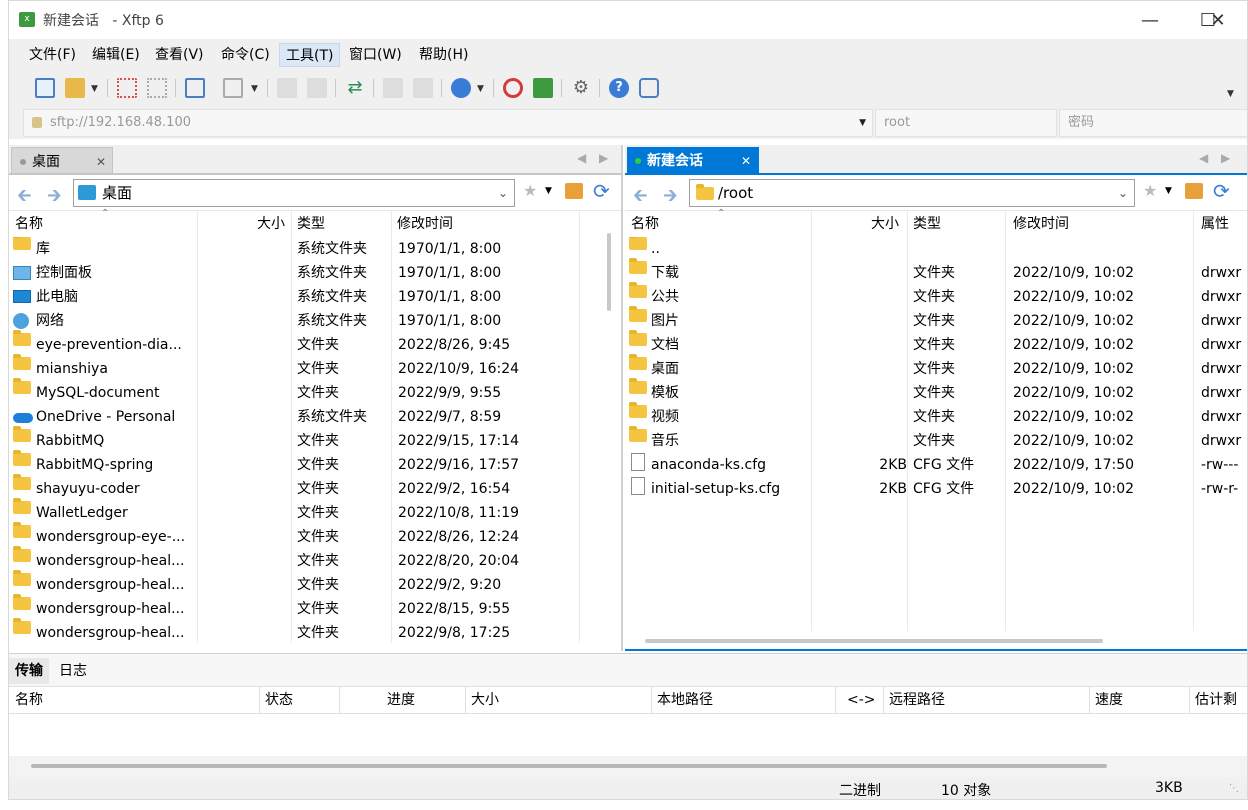 The width and height of the screenshot is (1248, 810). What do you see at coordinates (581, 158) in the screenshot?
I see `tab-scroll-left-icon: ◀` at bounding box center [581, 158].